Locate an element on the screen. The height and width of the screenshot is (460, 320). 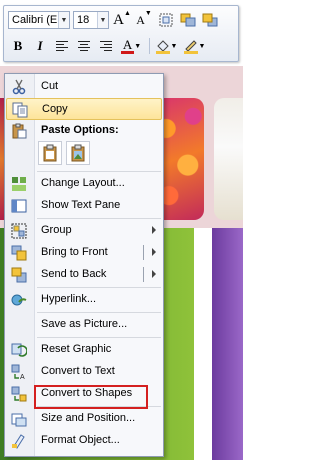
align-right-icon is located at coordinates (106, 46).